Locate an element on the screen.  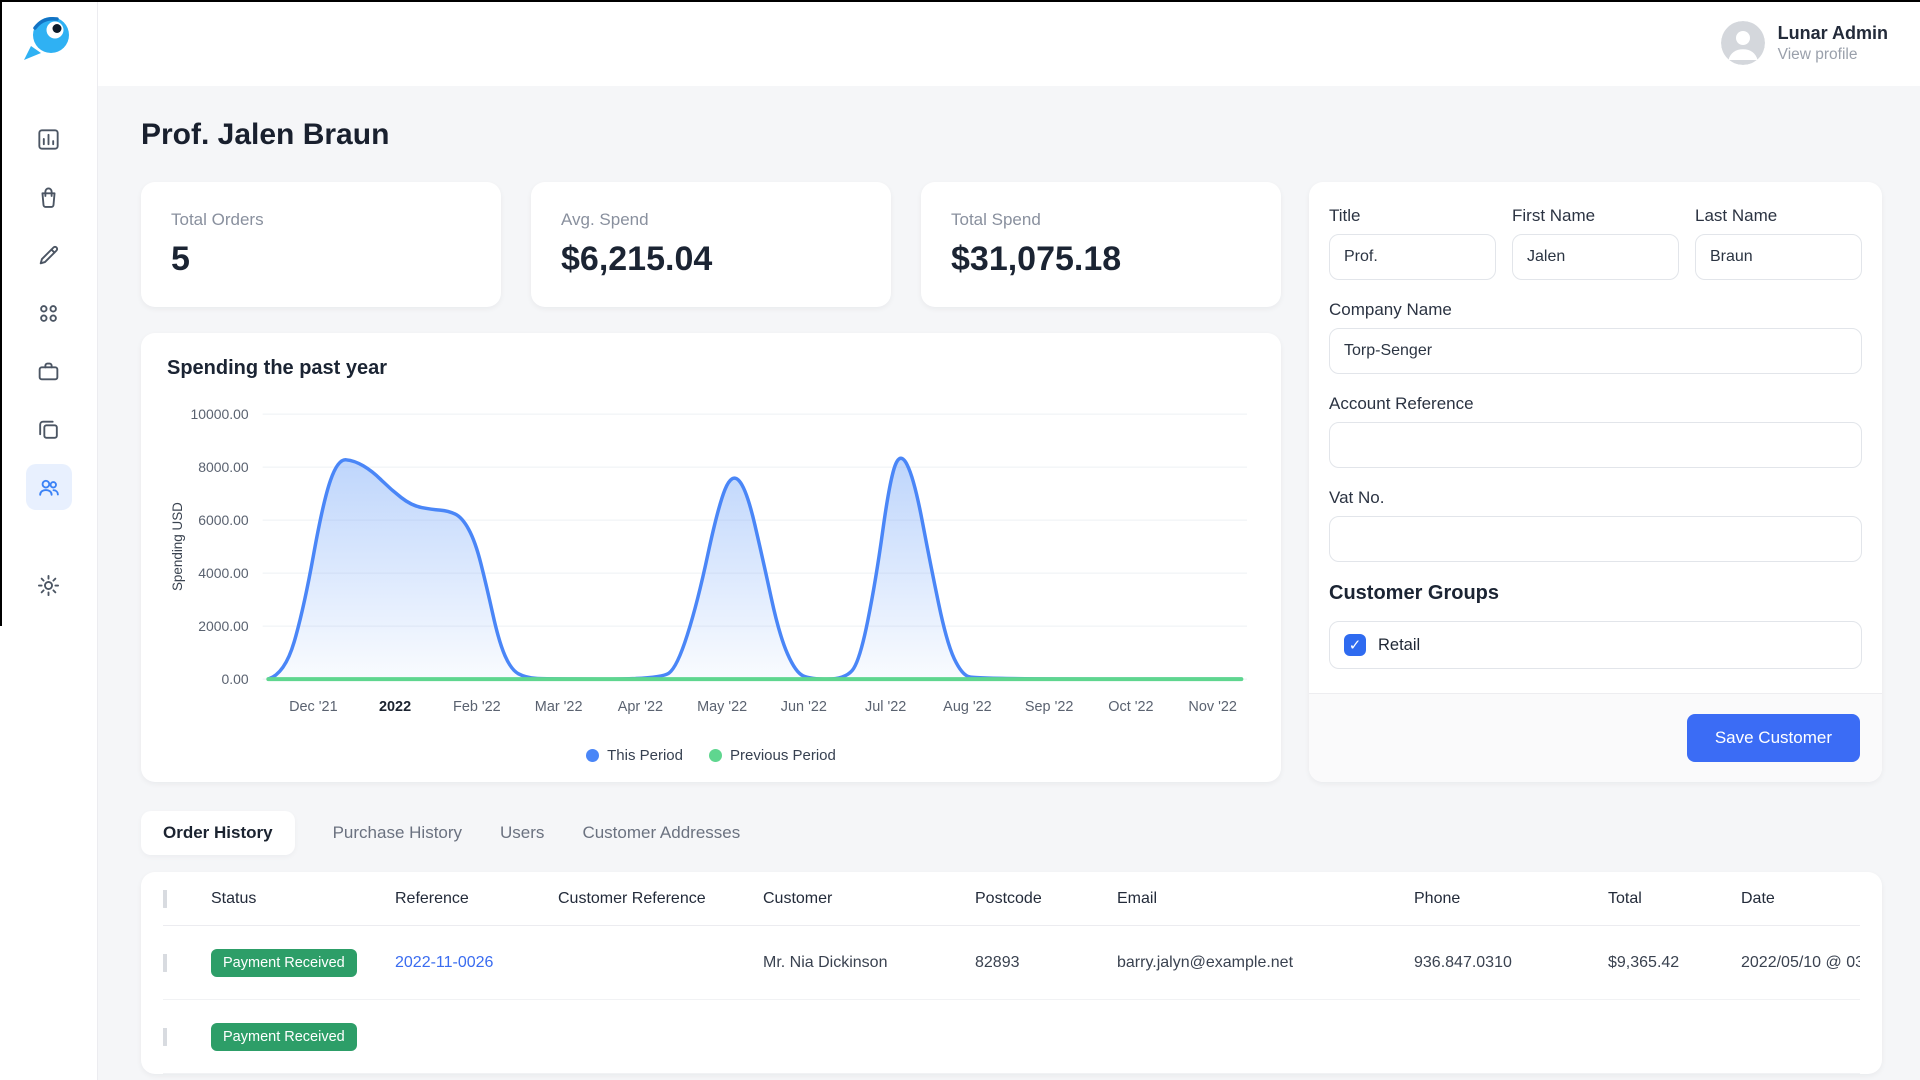
chart-legend: This Period Previous Period is located at coordinates (711, 755).